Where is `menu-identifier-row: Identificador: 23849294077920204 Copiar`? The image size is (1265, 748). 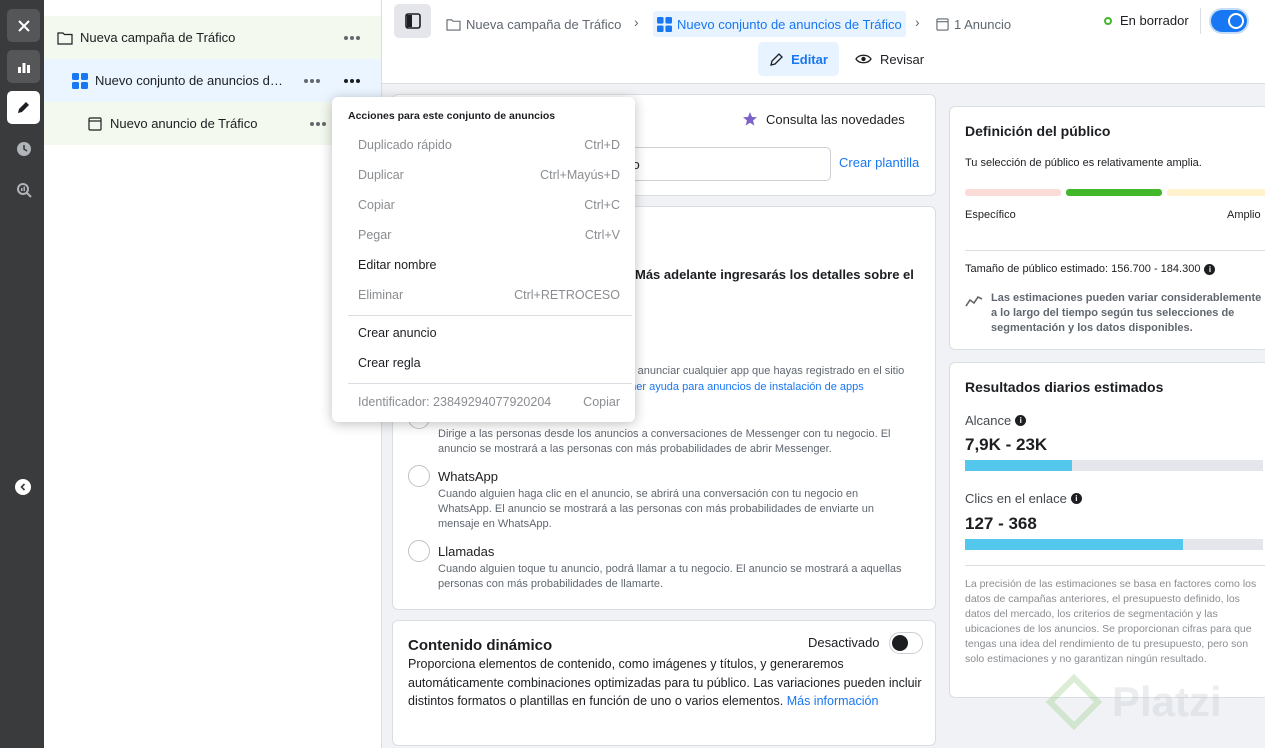 menu-identifier-row: Identificador: 23849294077920204 Copiar is located at coordinates (489, 402).